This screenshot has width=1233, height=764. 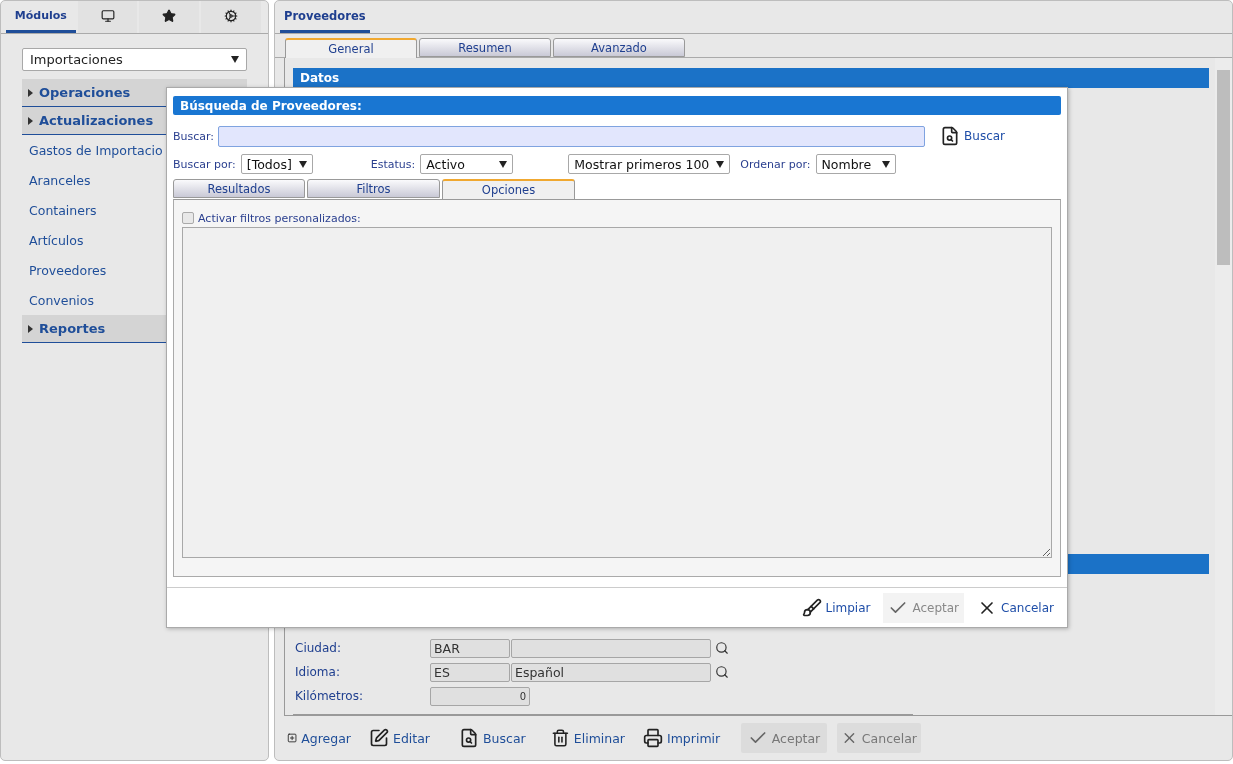 I want to click on checkbox-label: Activar filtros personalizados:, so click(x=279, y=218).